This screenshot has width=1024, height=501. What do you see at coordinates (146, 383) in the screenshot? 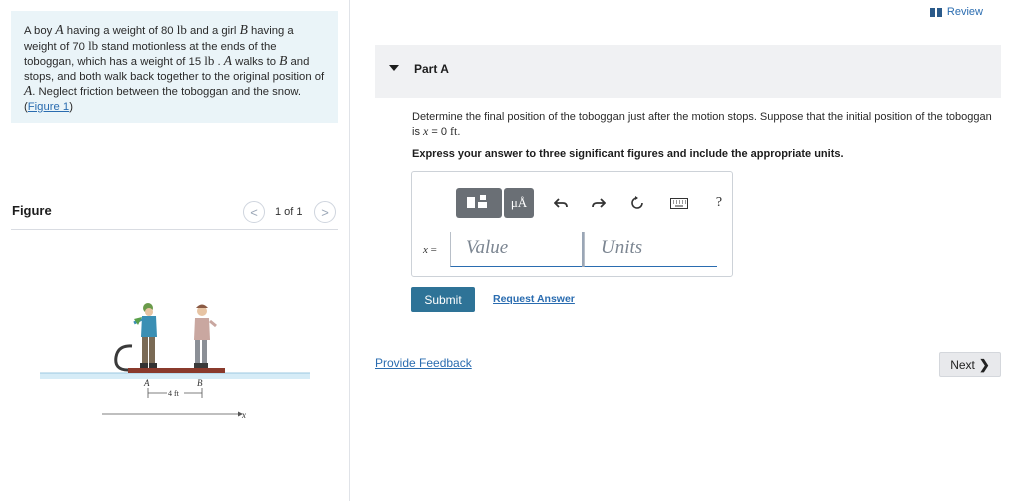
I see `label-a: A` at bounding box center [146, 383].